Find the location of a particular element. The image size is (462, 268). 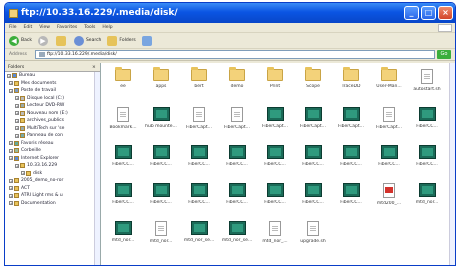

document-icon is located at coordinates (427, 76).